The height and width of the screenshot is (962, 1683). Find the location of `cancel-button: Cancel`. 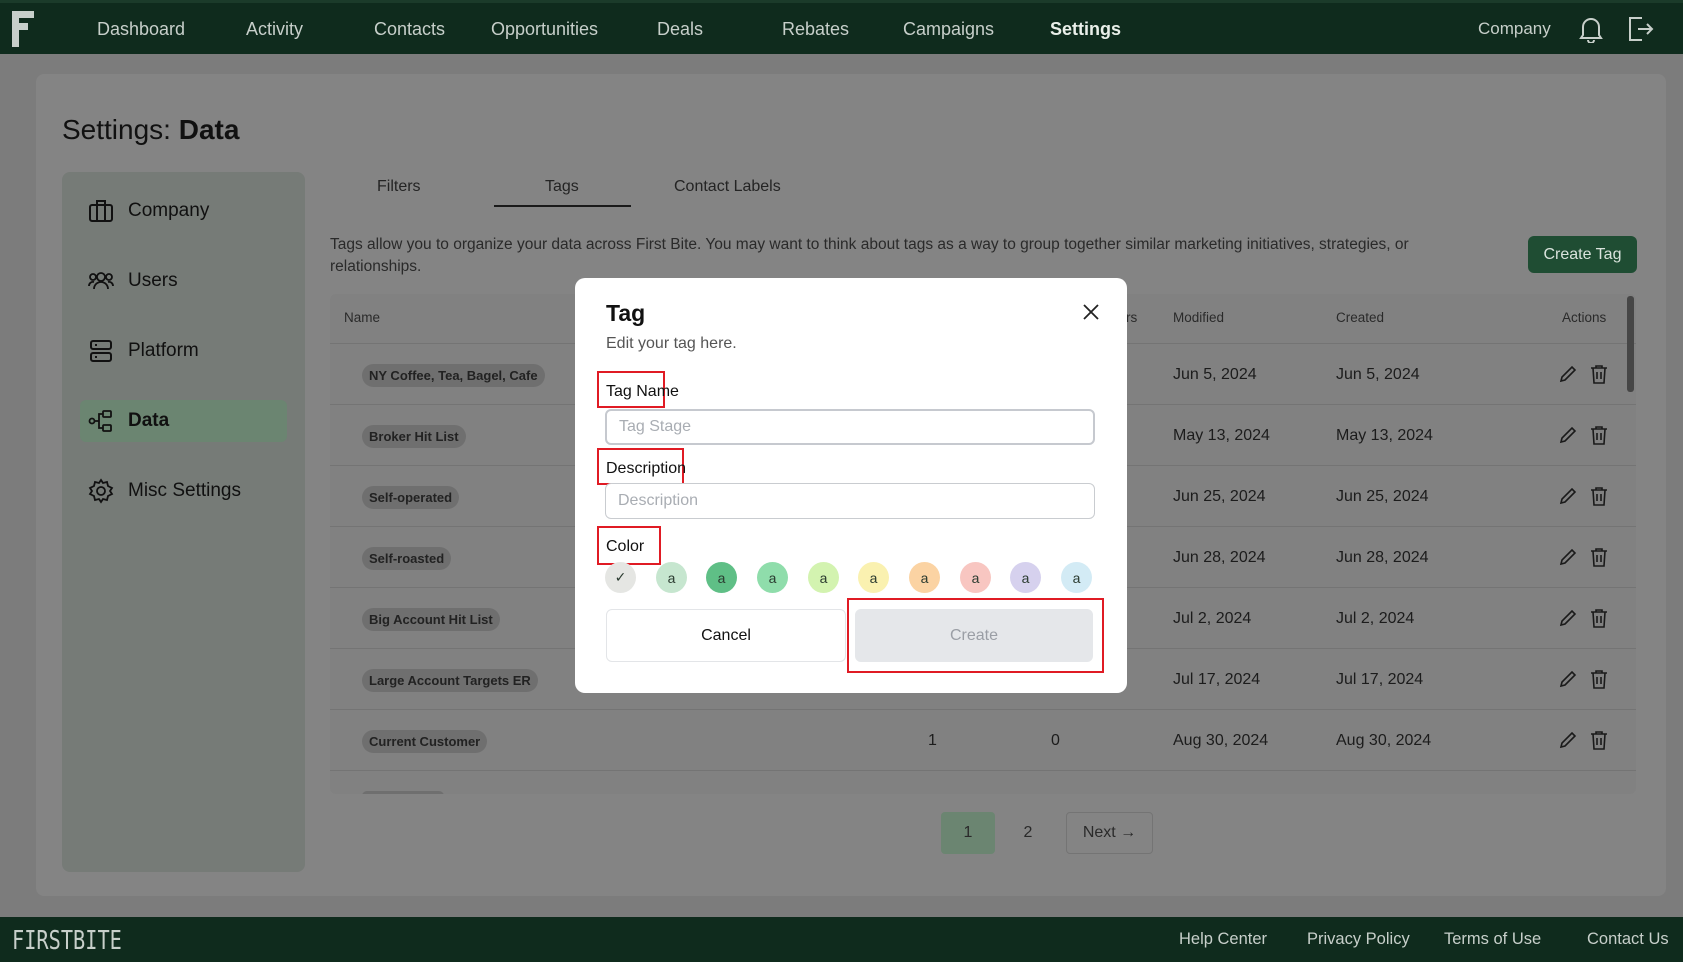

cancel-button: Cancel is located at coordinates (726, 635).